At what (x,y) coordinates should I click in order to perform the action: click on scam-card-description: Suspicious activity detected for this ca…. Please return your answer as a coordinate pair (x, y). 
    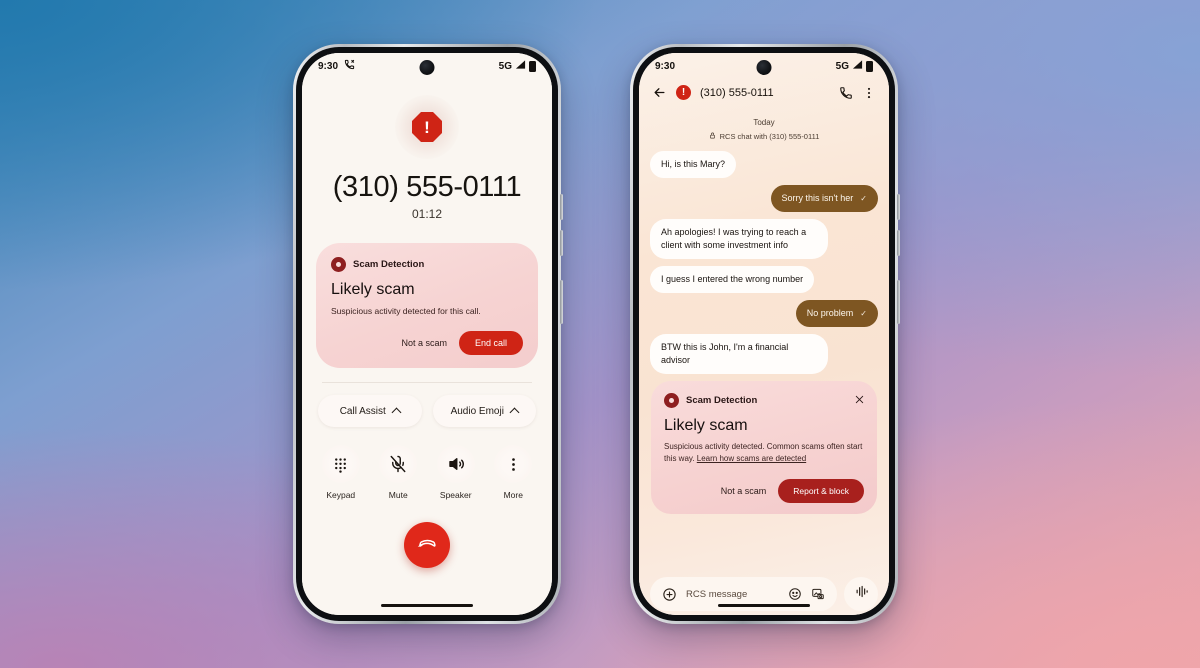
    Looking at the image, I should click on (406, 311).